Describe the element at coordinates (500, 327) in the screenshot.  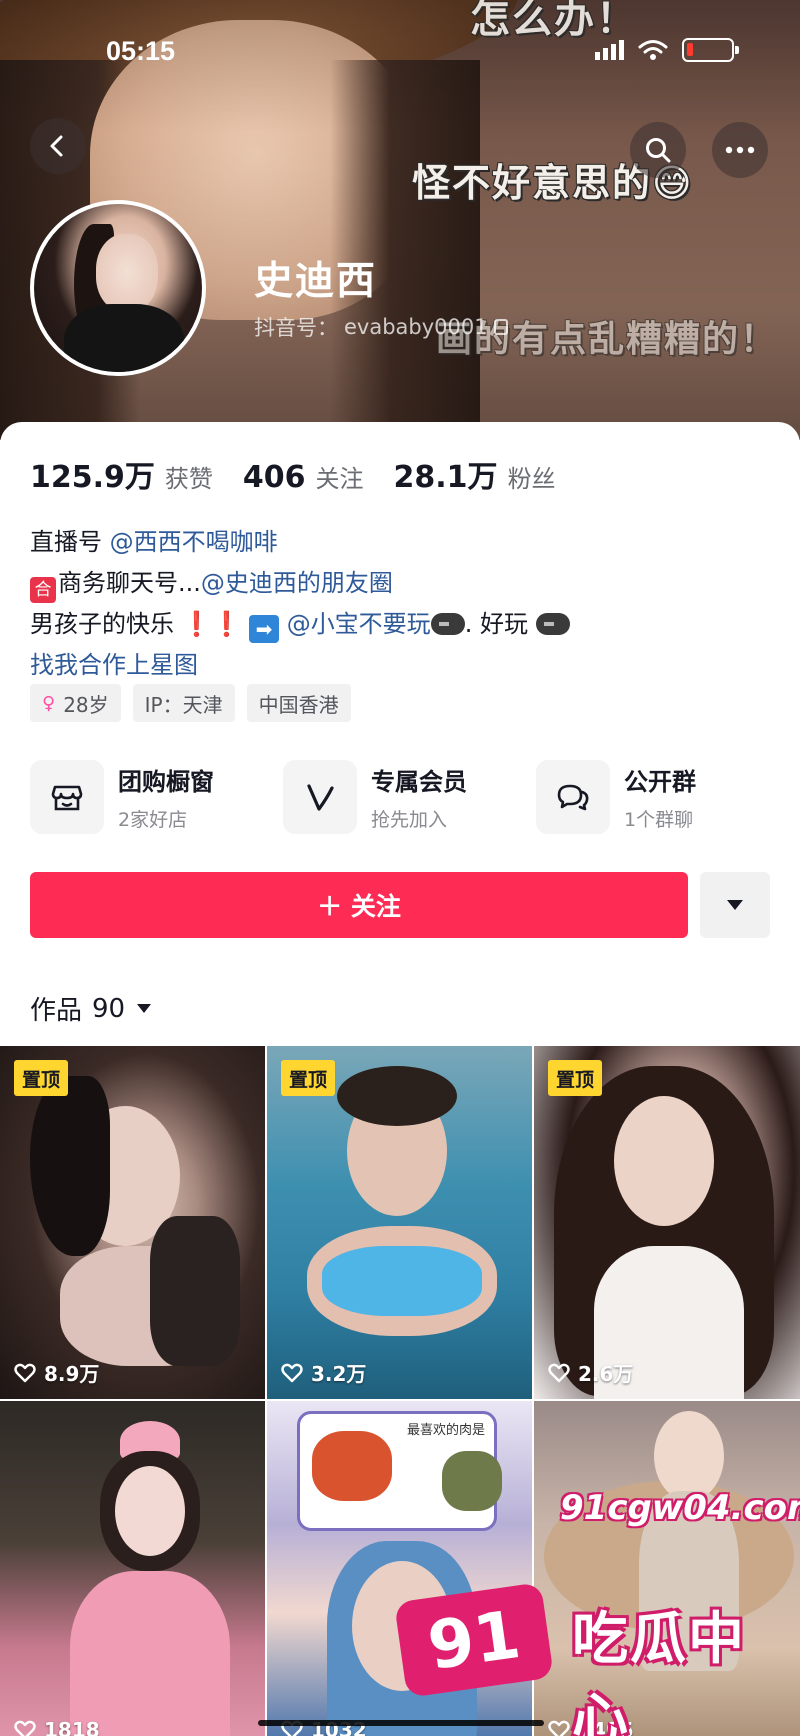
I see `copy-icon` at that location.